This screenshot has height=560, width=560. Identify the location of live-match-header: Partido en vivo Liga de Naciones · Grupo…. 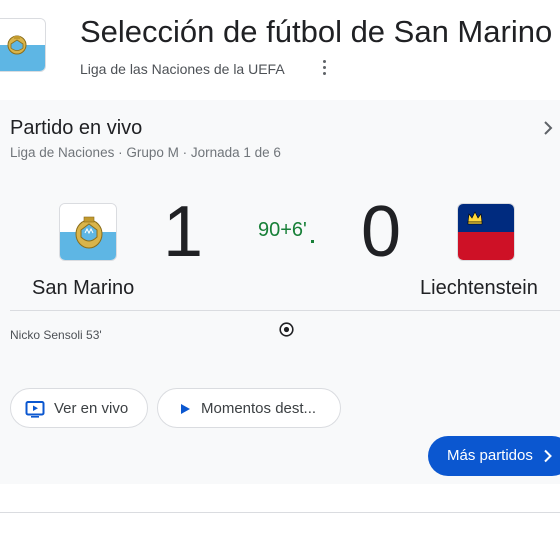
(280, 132).